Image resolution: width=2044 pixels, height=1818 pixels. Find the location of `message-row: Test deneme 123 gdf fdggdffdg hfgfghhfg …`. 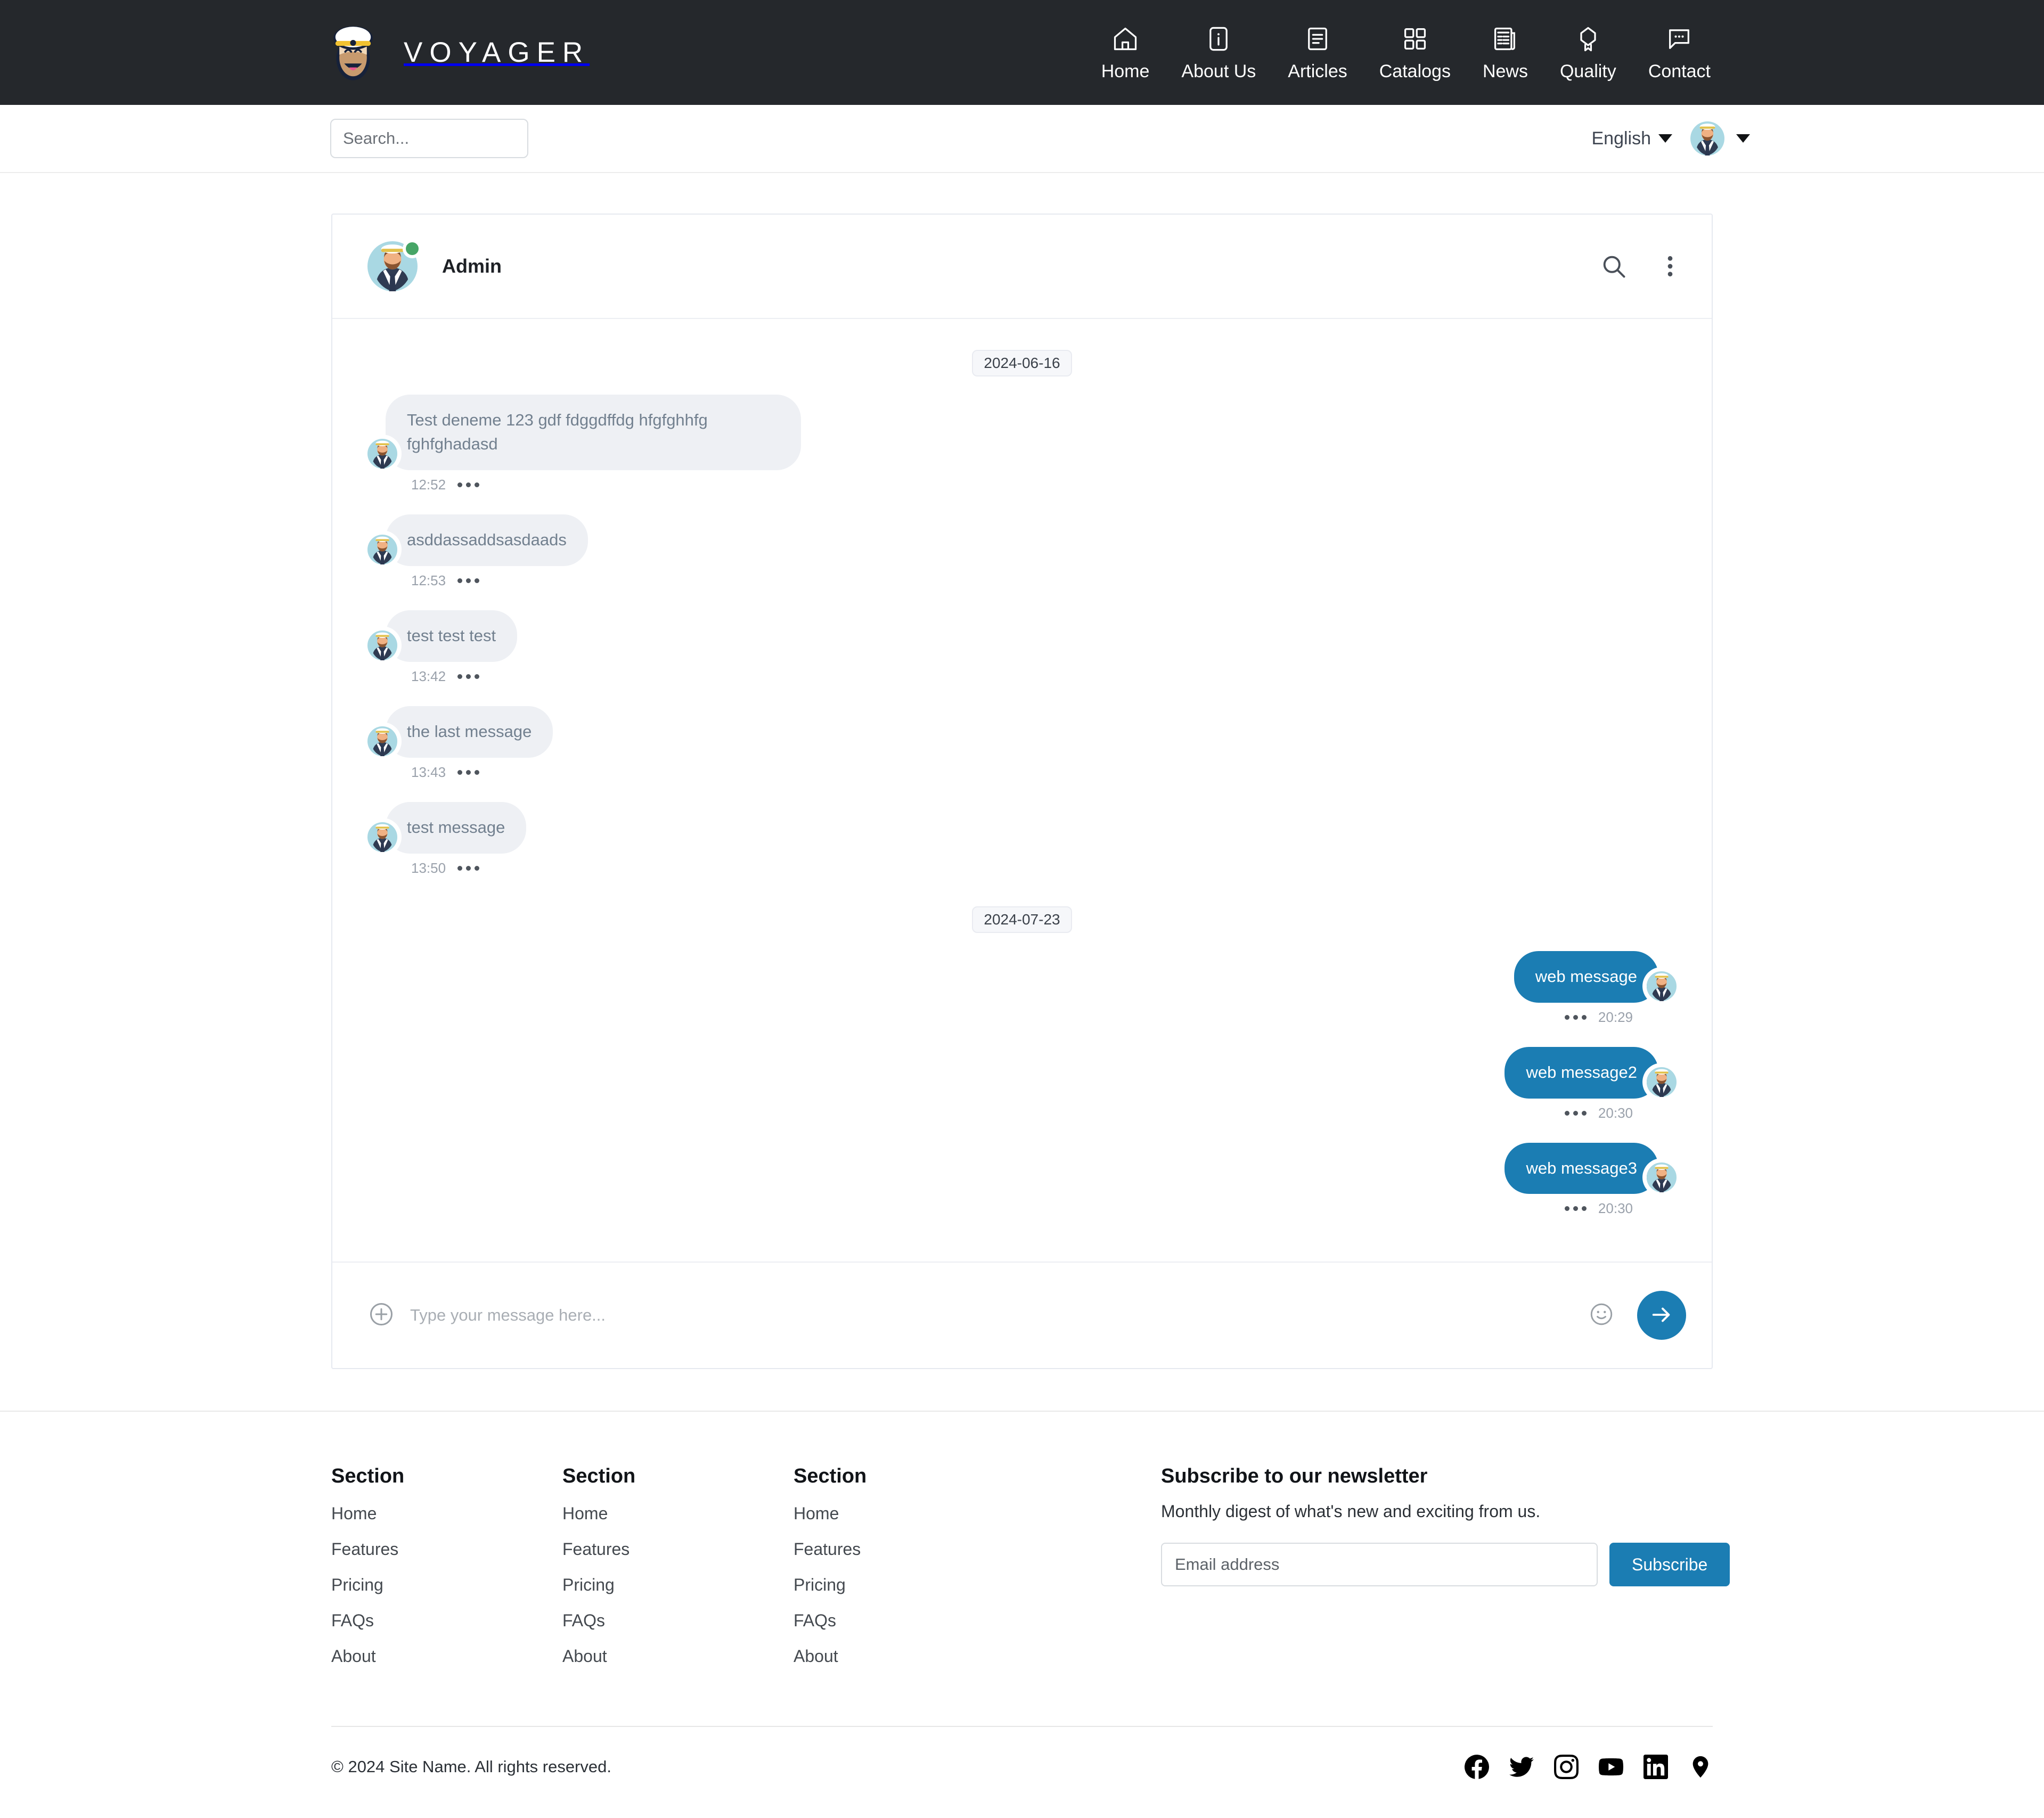

message-row: Test deneme 123 gdf fdggdffdg hfgfghhfg … is located at coordinates (1022, 444).